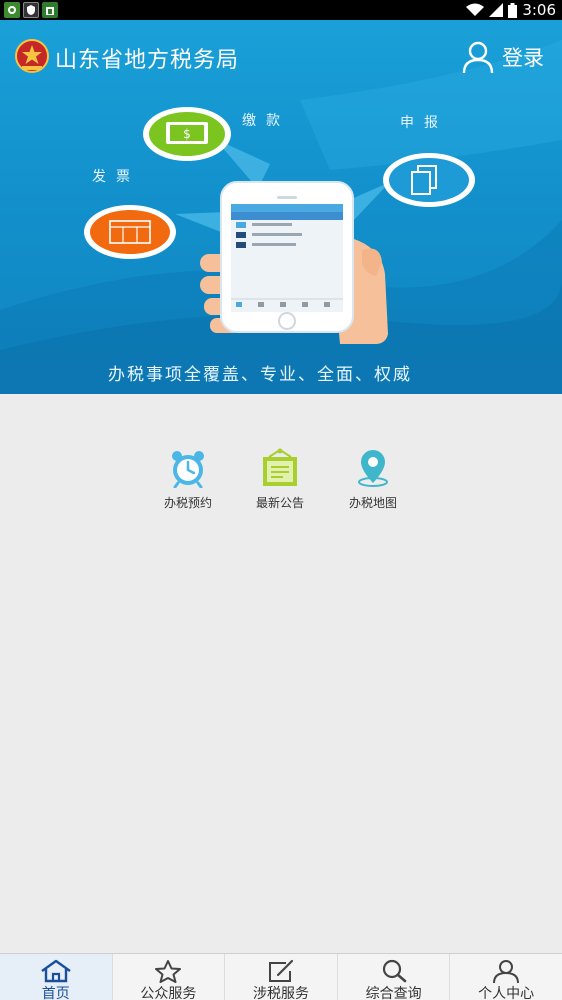 The height and width of the screenshot is (1000, 562). What do you see at coordinates (50, 10) in the screenshot?
I see `store-notification-icon` at bounding box center [50, 10].